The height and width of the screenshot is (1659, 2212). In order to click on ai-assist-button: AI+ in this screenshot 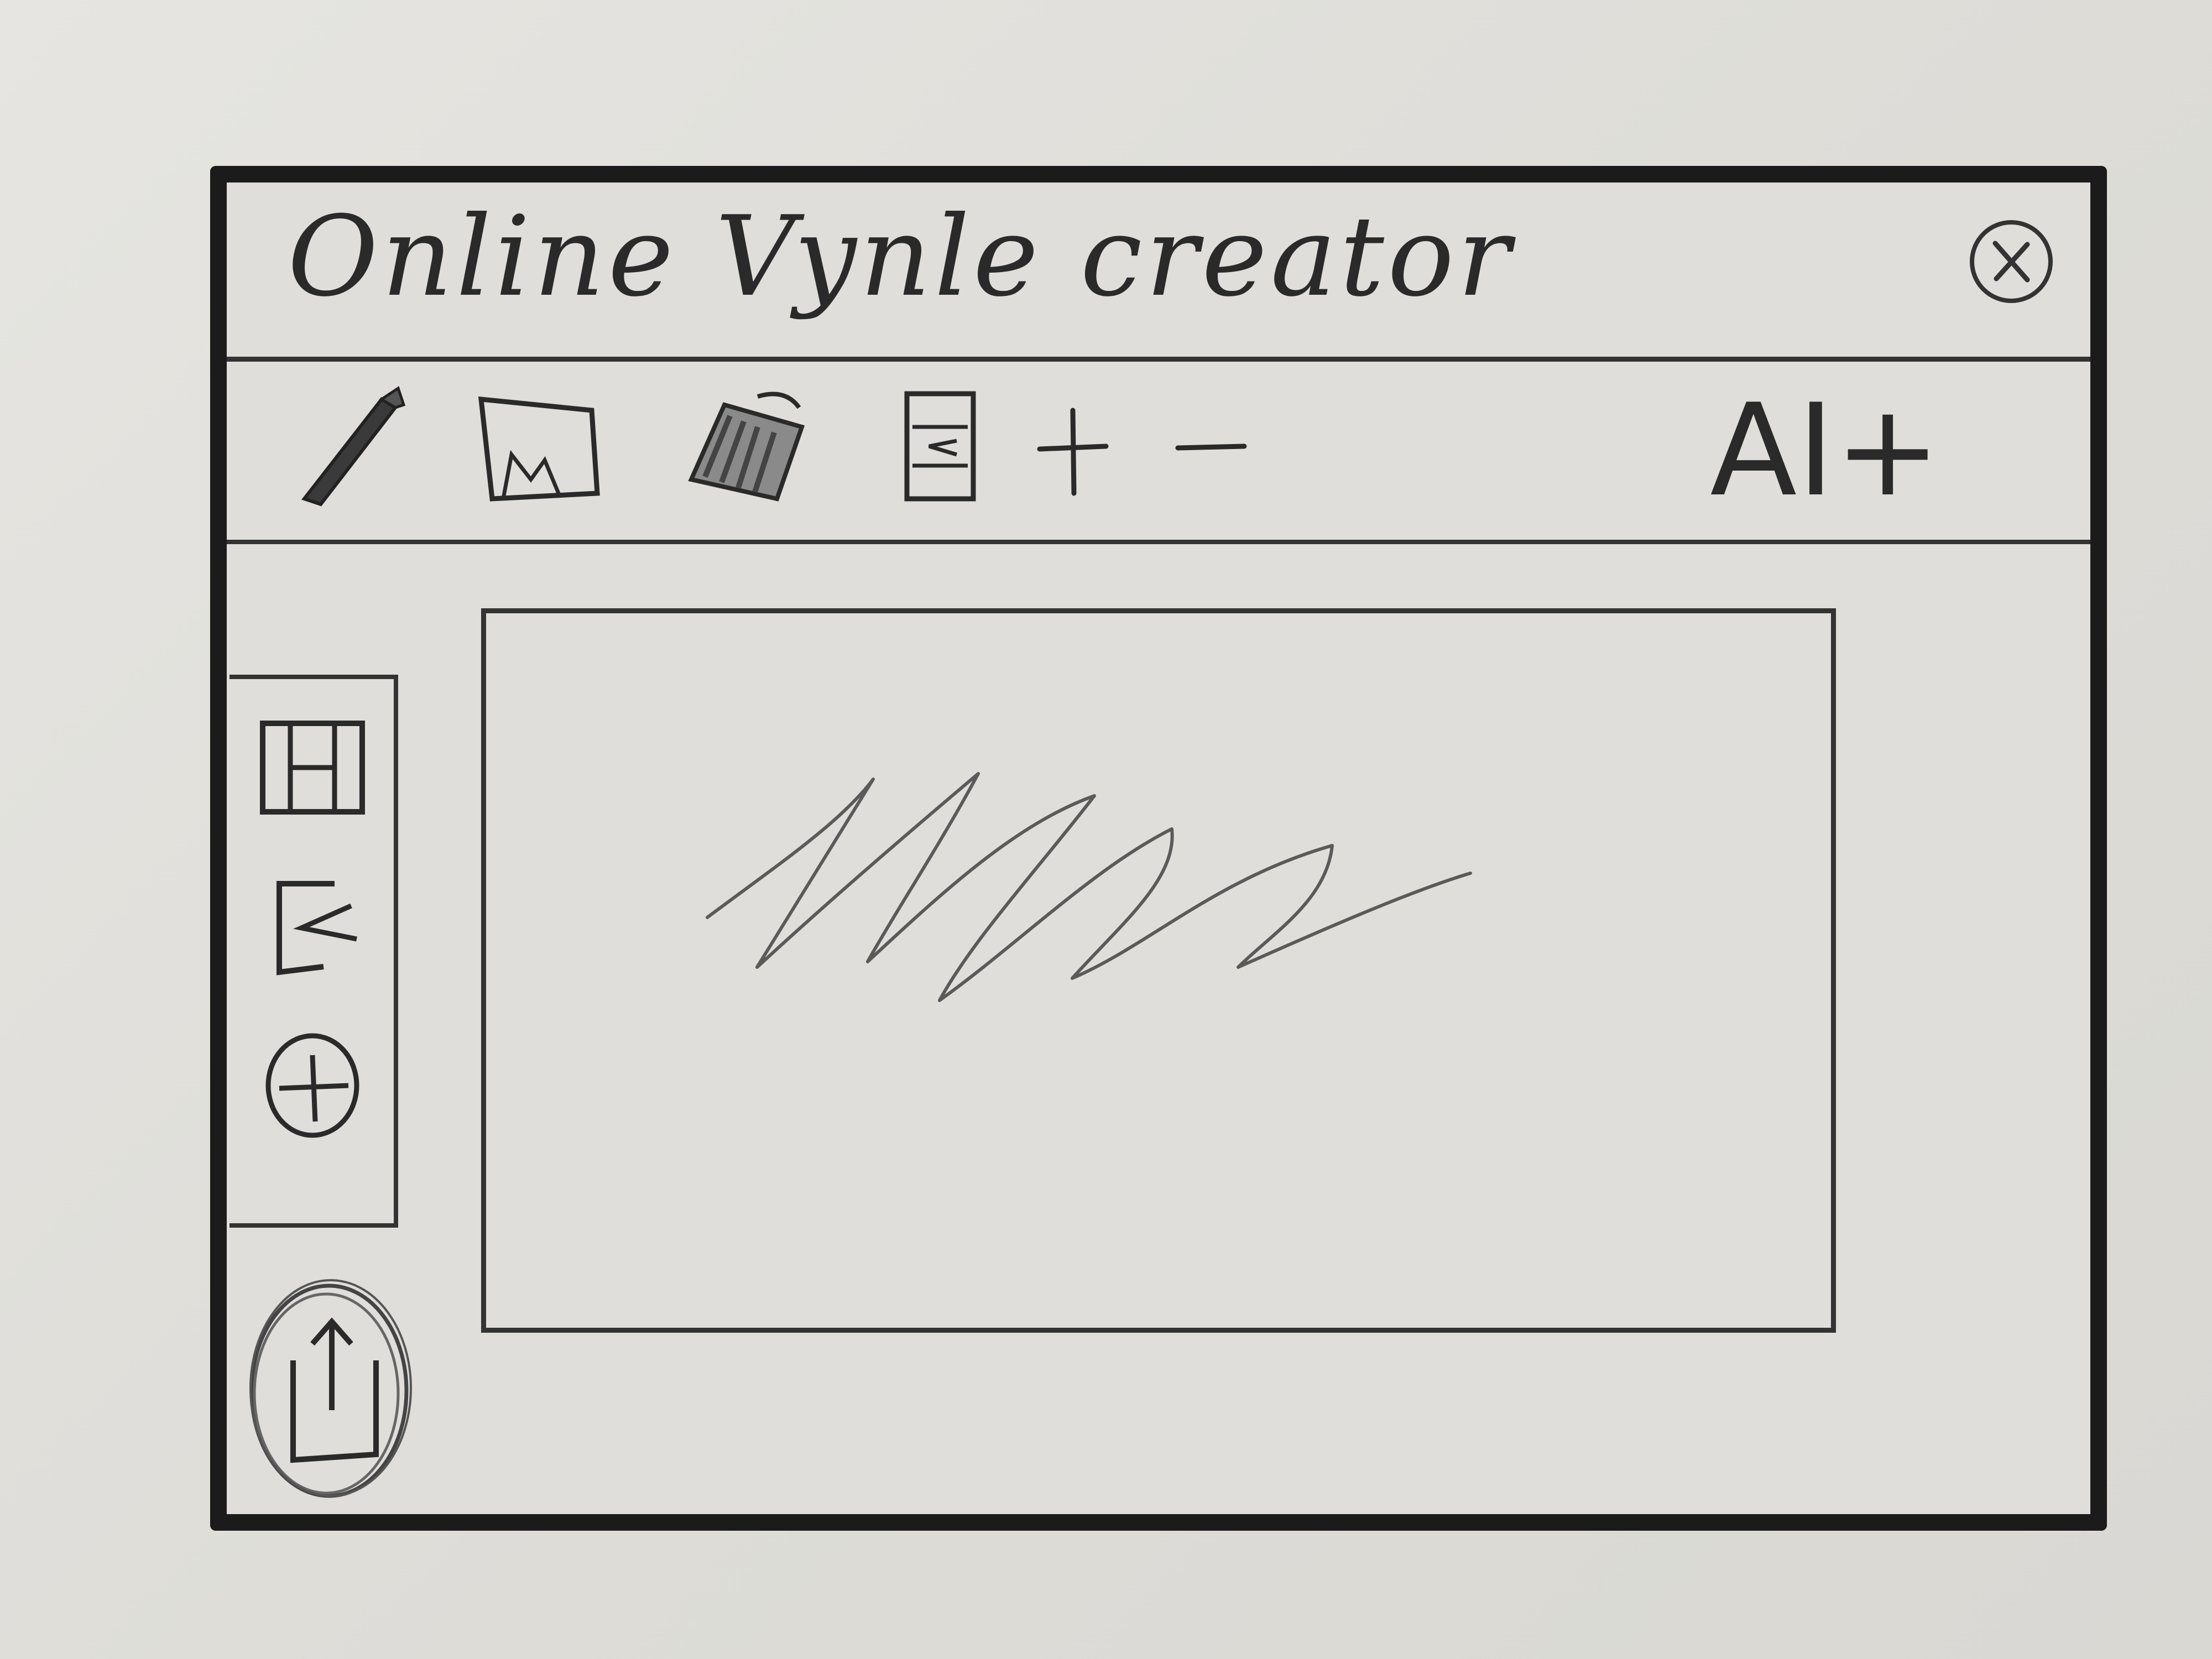, I will do `click(1826, 451)`.